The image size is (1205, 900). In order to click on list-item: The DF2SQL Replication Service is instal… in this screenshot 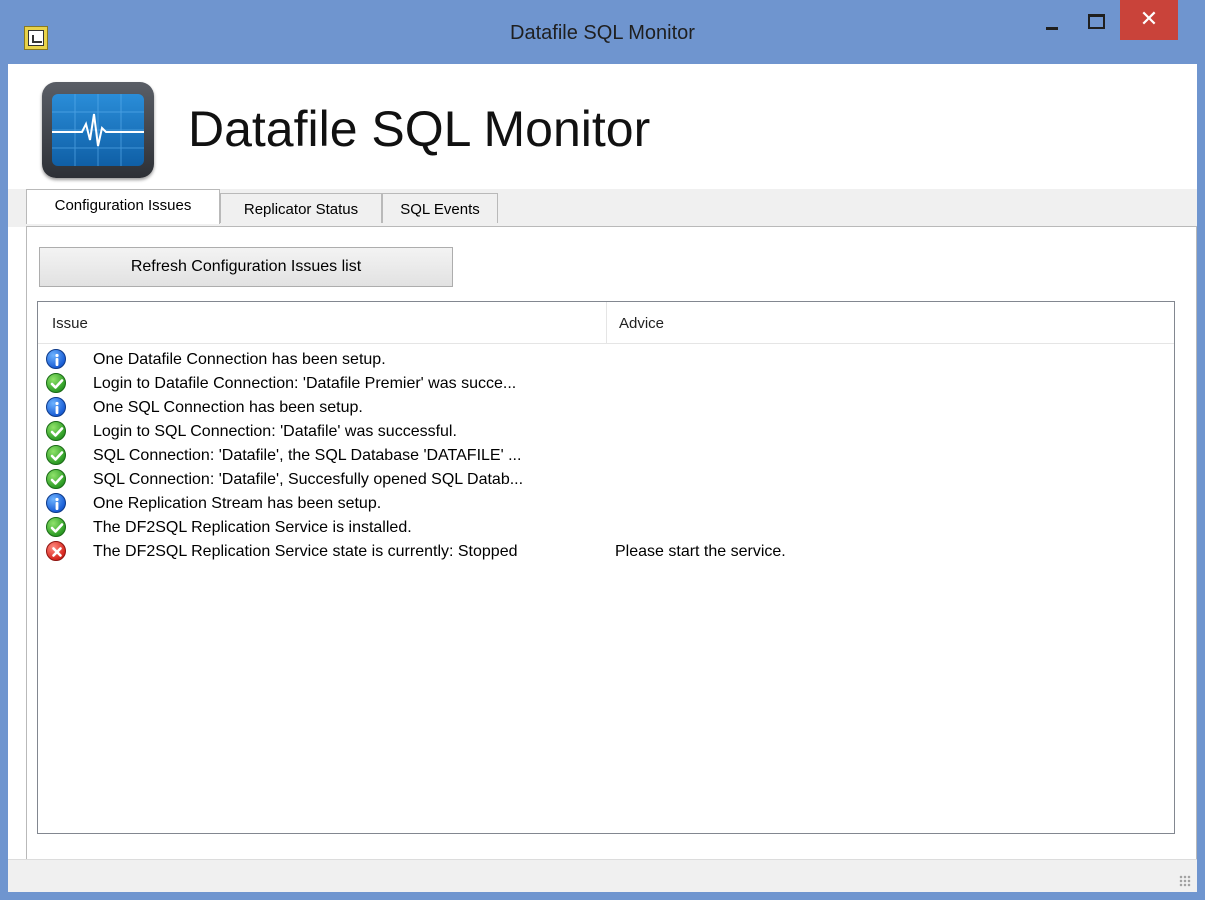, I will do `click(606, 527)`.